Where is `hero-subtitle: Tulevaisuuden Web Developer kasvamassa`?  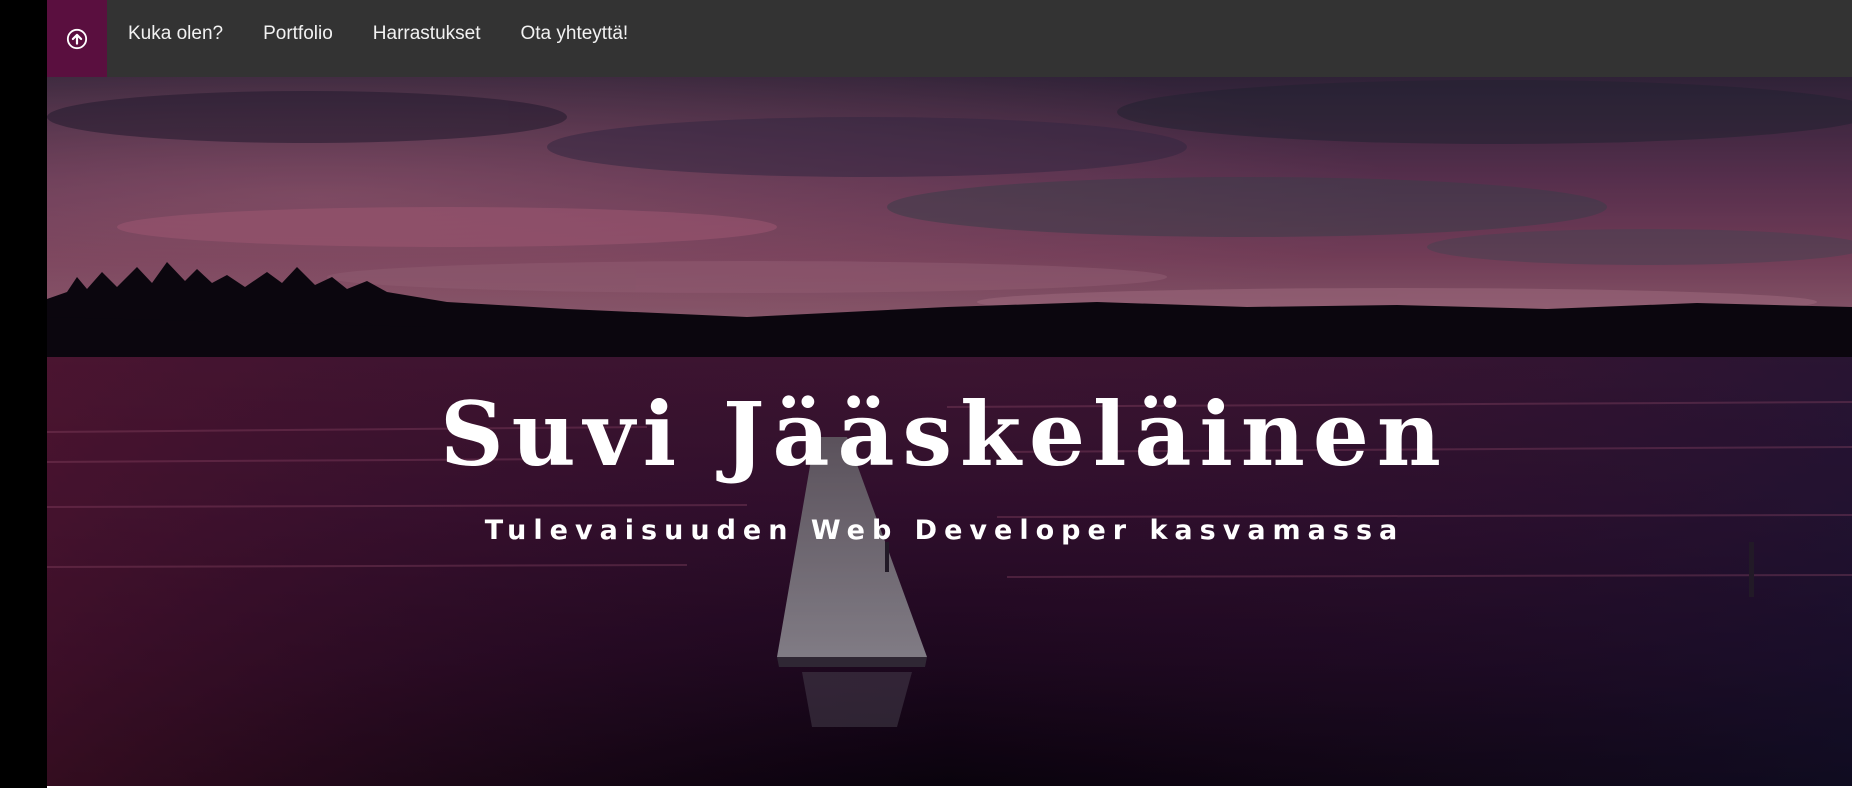 hero-subtitle: Tulevaisuuden Web Developer kasvamassa is located at coordinates (944, 531).